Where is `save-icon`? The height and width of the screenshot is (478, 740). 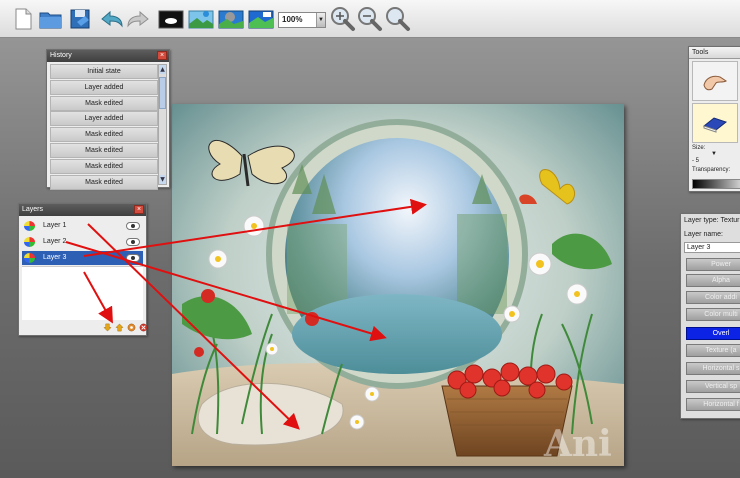
save-icon is located at coordinates (80, 19).